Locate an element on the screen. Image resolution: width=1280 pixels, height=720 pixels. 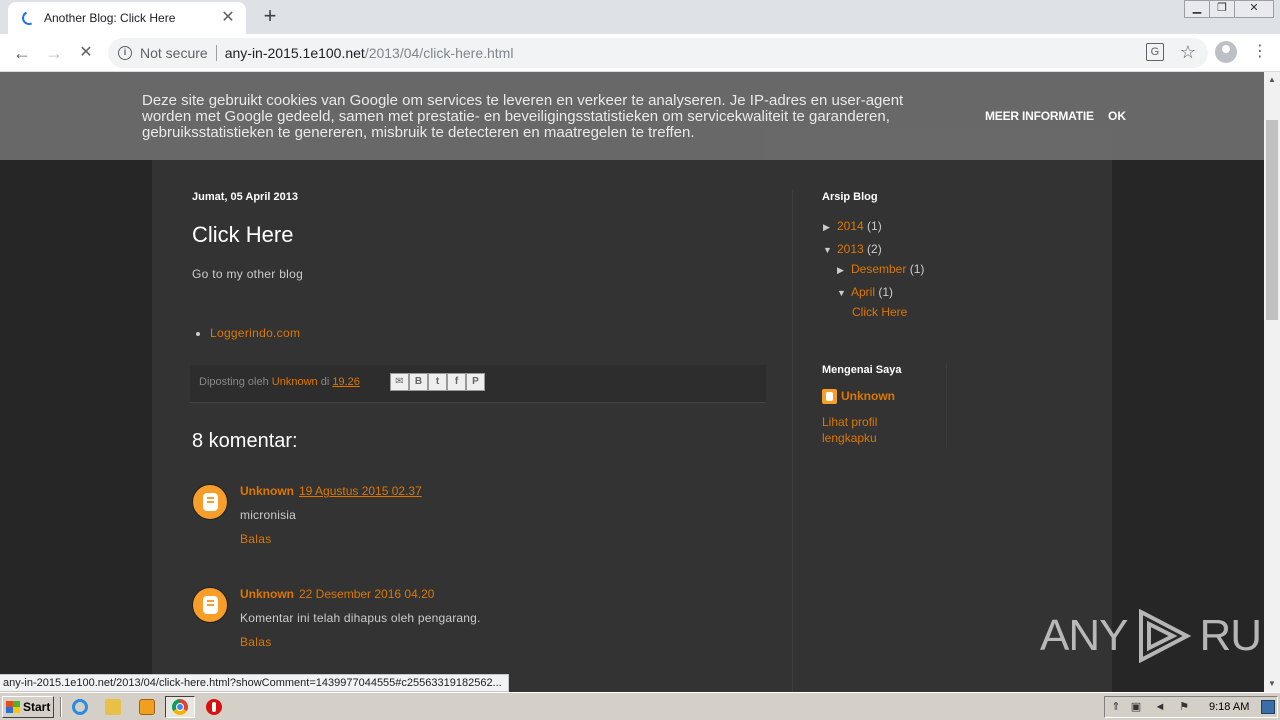
archive-post-link: Click Here is located at coordinates (879, 312).